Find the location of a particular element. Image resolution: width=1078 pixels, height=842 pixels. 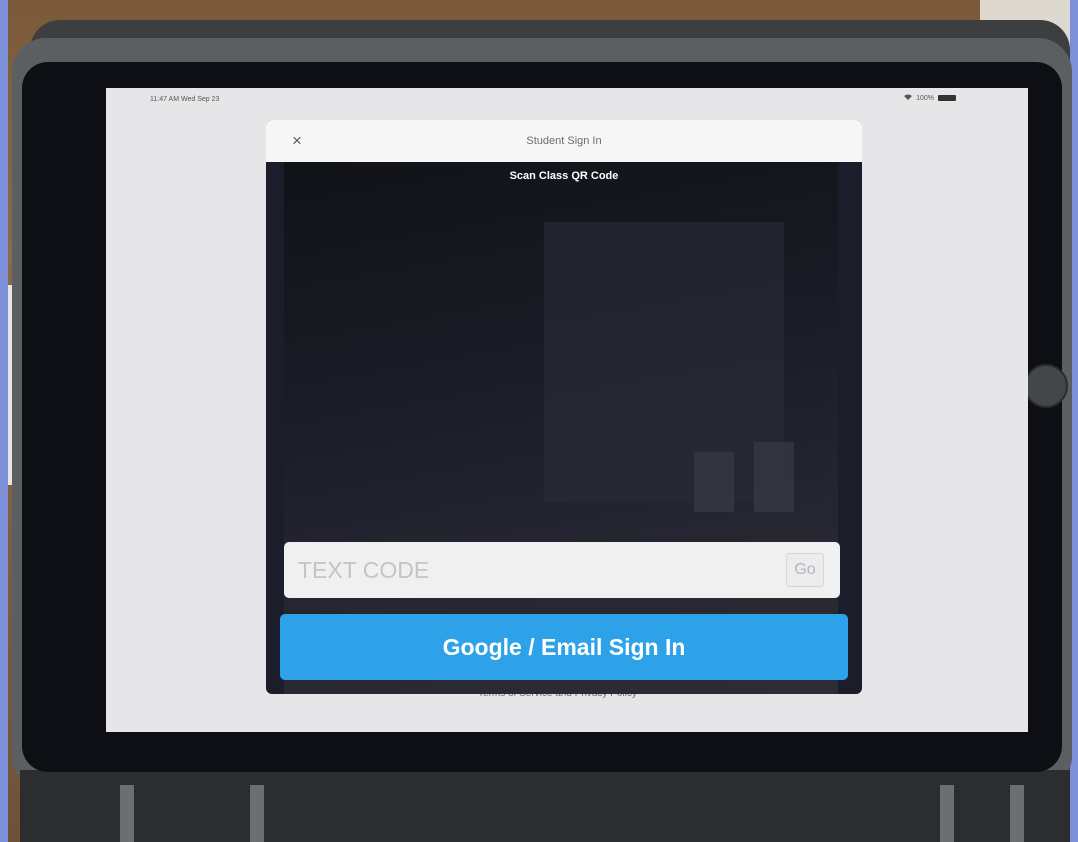

text-code-field: Go is located at coordinates (562, 570).